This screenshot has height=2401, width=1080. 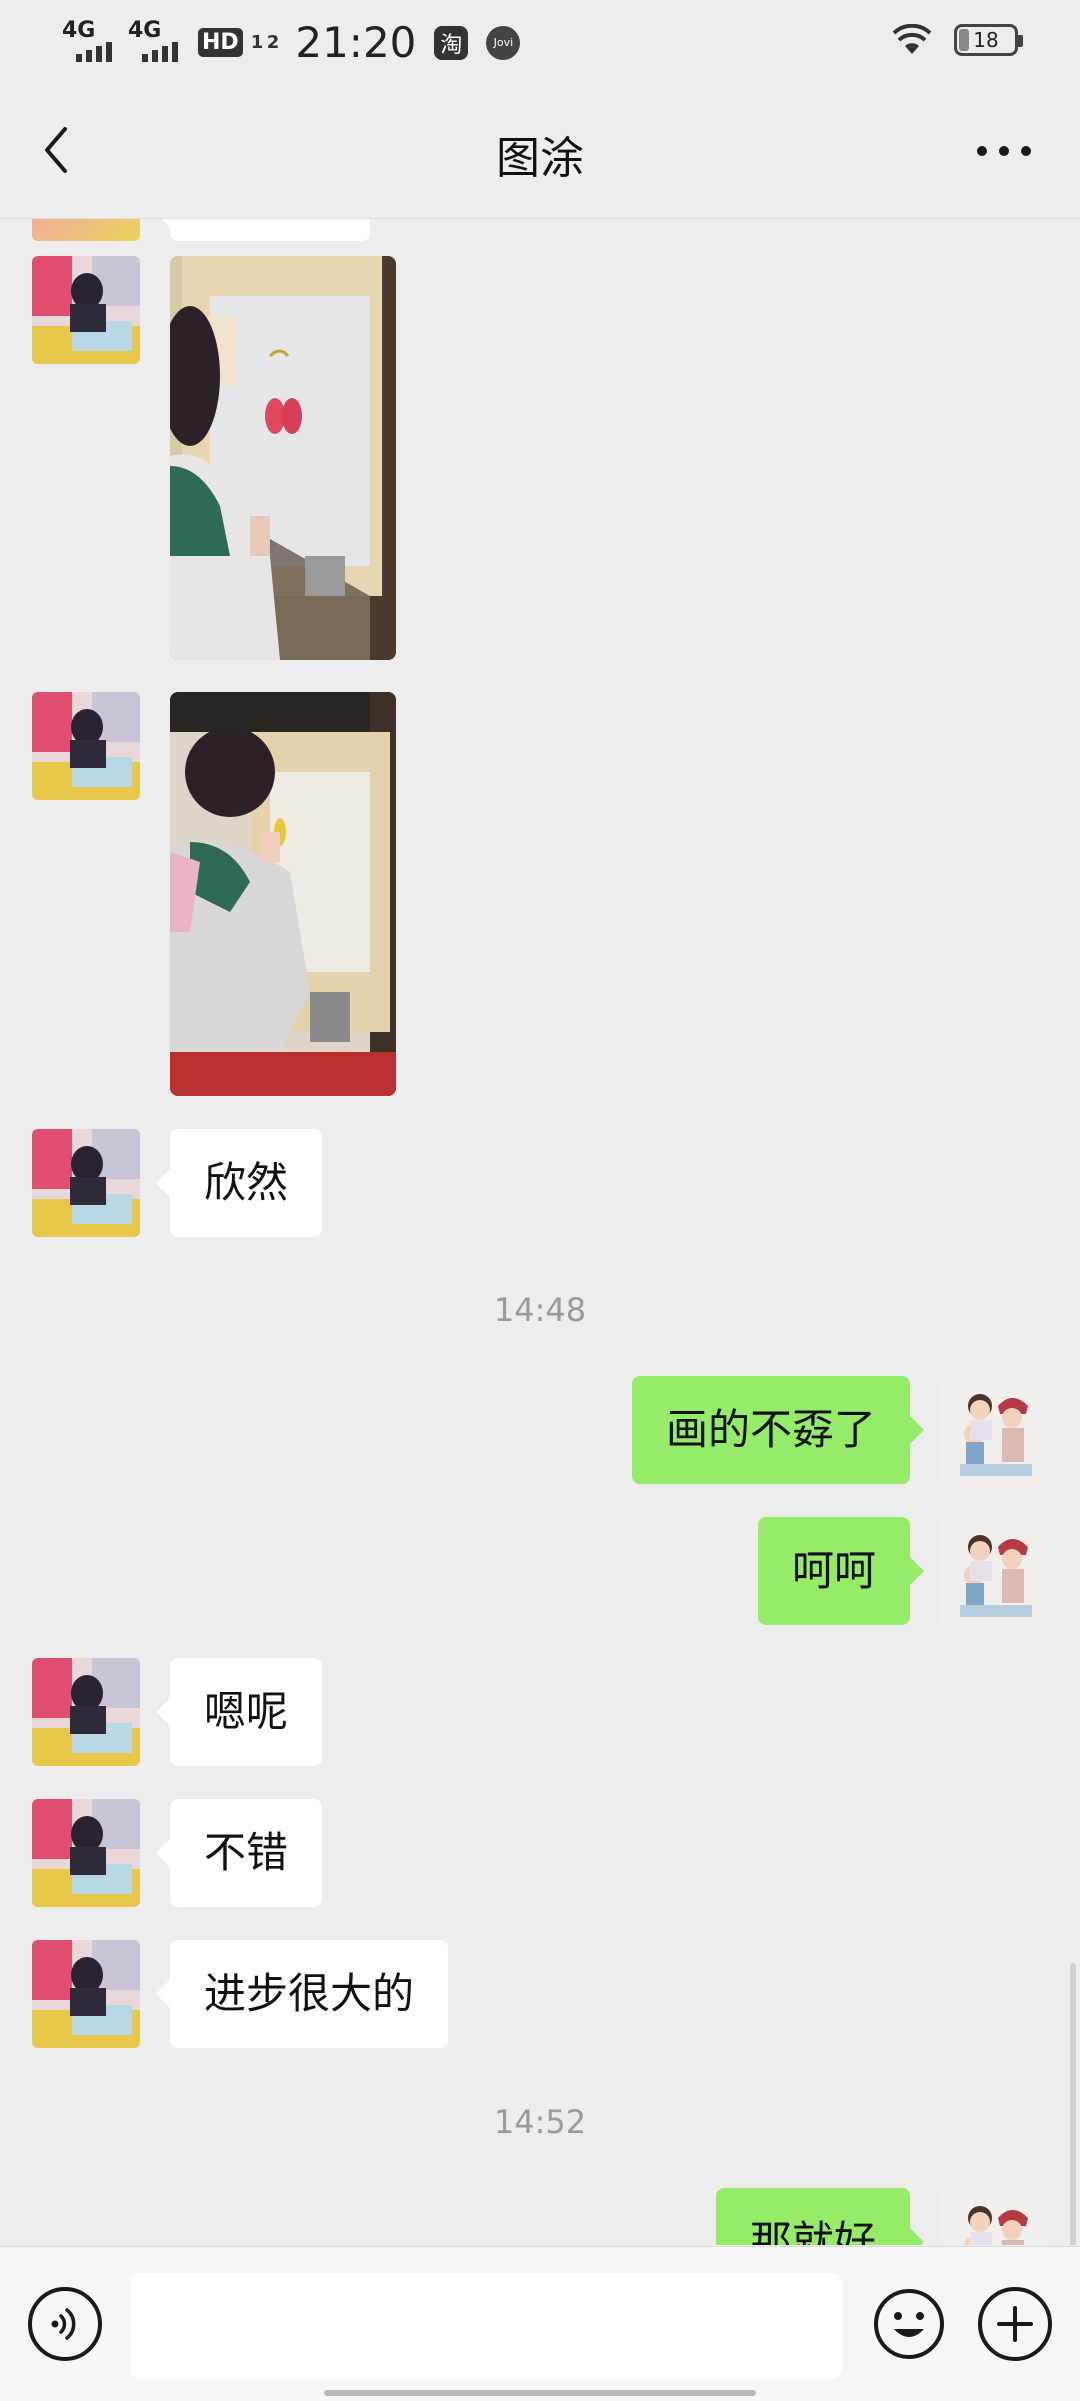 I want to click on network-type-1: 4G, so click(x=79, y=30).